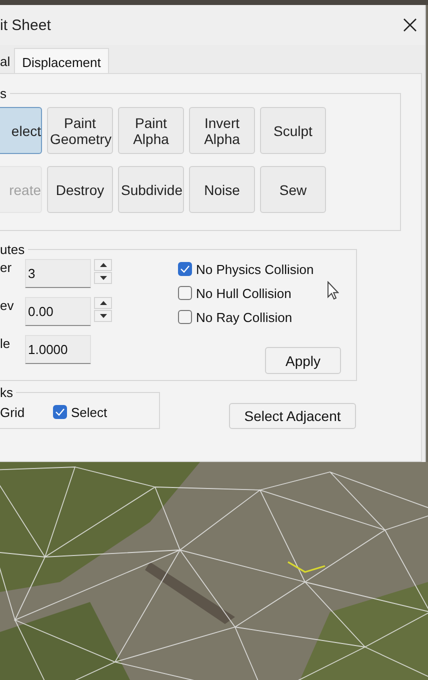 This screenshot has width=428, height=680. What do you see at coordinates (410, 25) in the screenshot?
I see `close-icon` at bounding box center [410, 25].